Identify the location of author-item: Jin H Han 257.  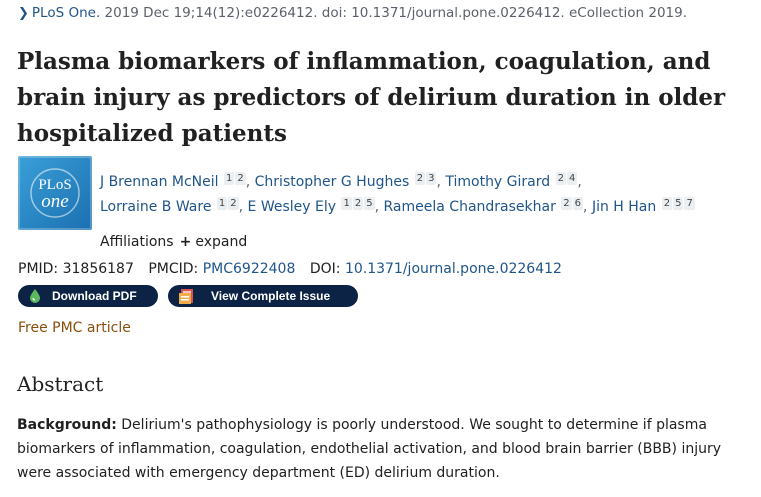
(643, 206).